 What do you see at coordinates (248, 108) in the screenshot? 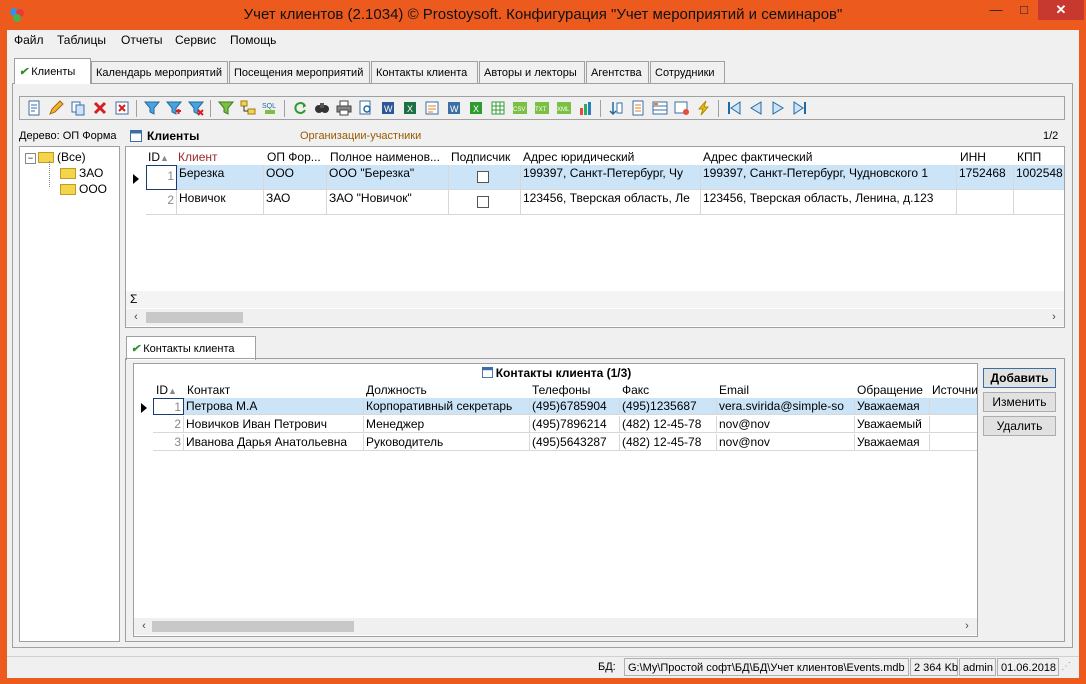
I see `tree-view-icon` at bounding box center [248, 108].